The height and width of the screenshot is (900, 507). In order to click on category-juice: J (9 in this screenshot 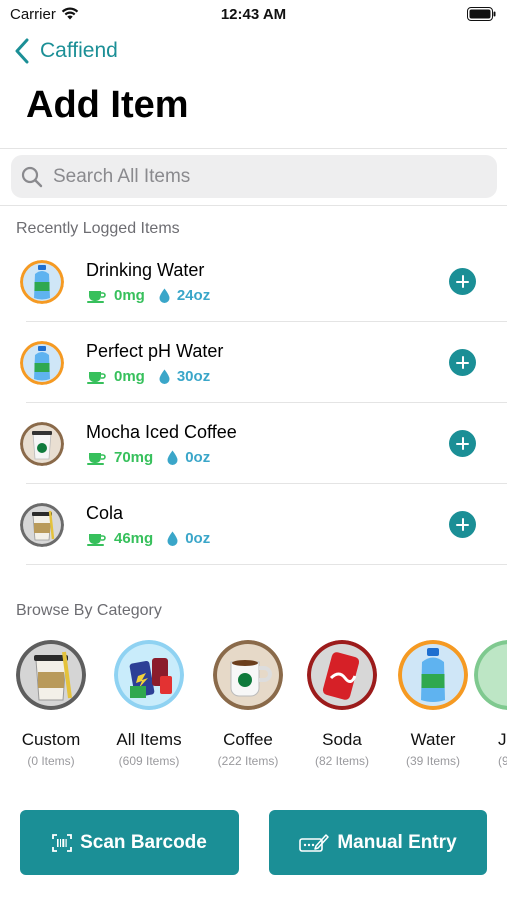, I will do `click(490, 704)`.